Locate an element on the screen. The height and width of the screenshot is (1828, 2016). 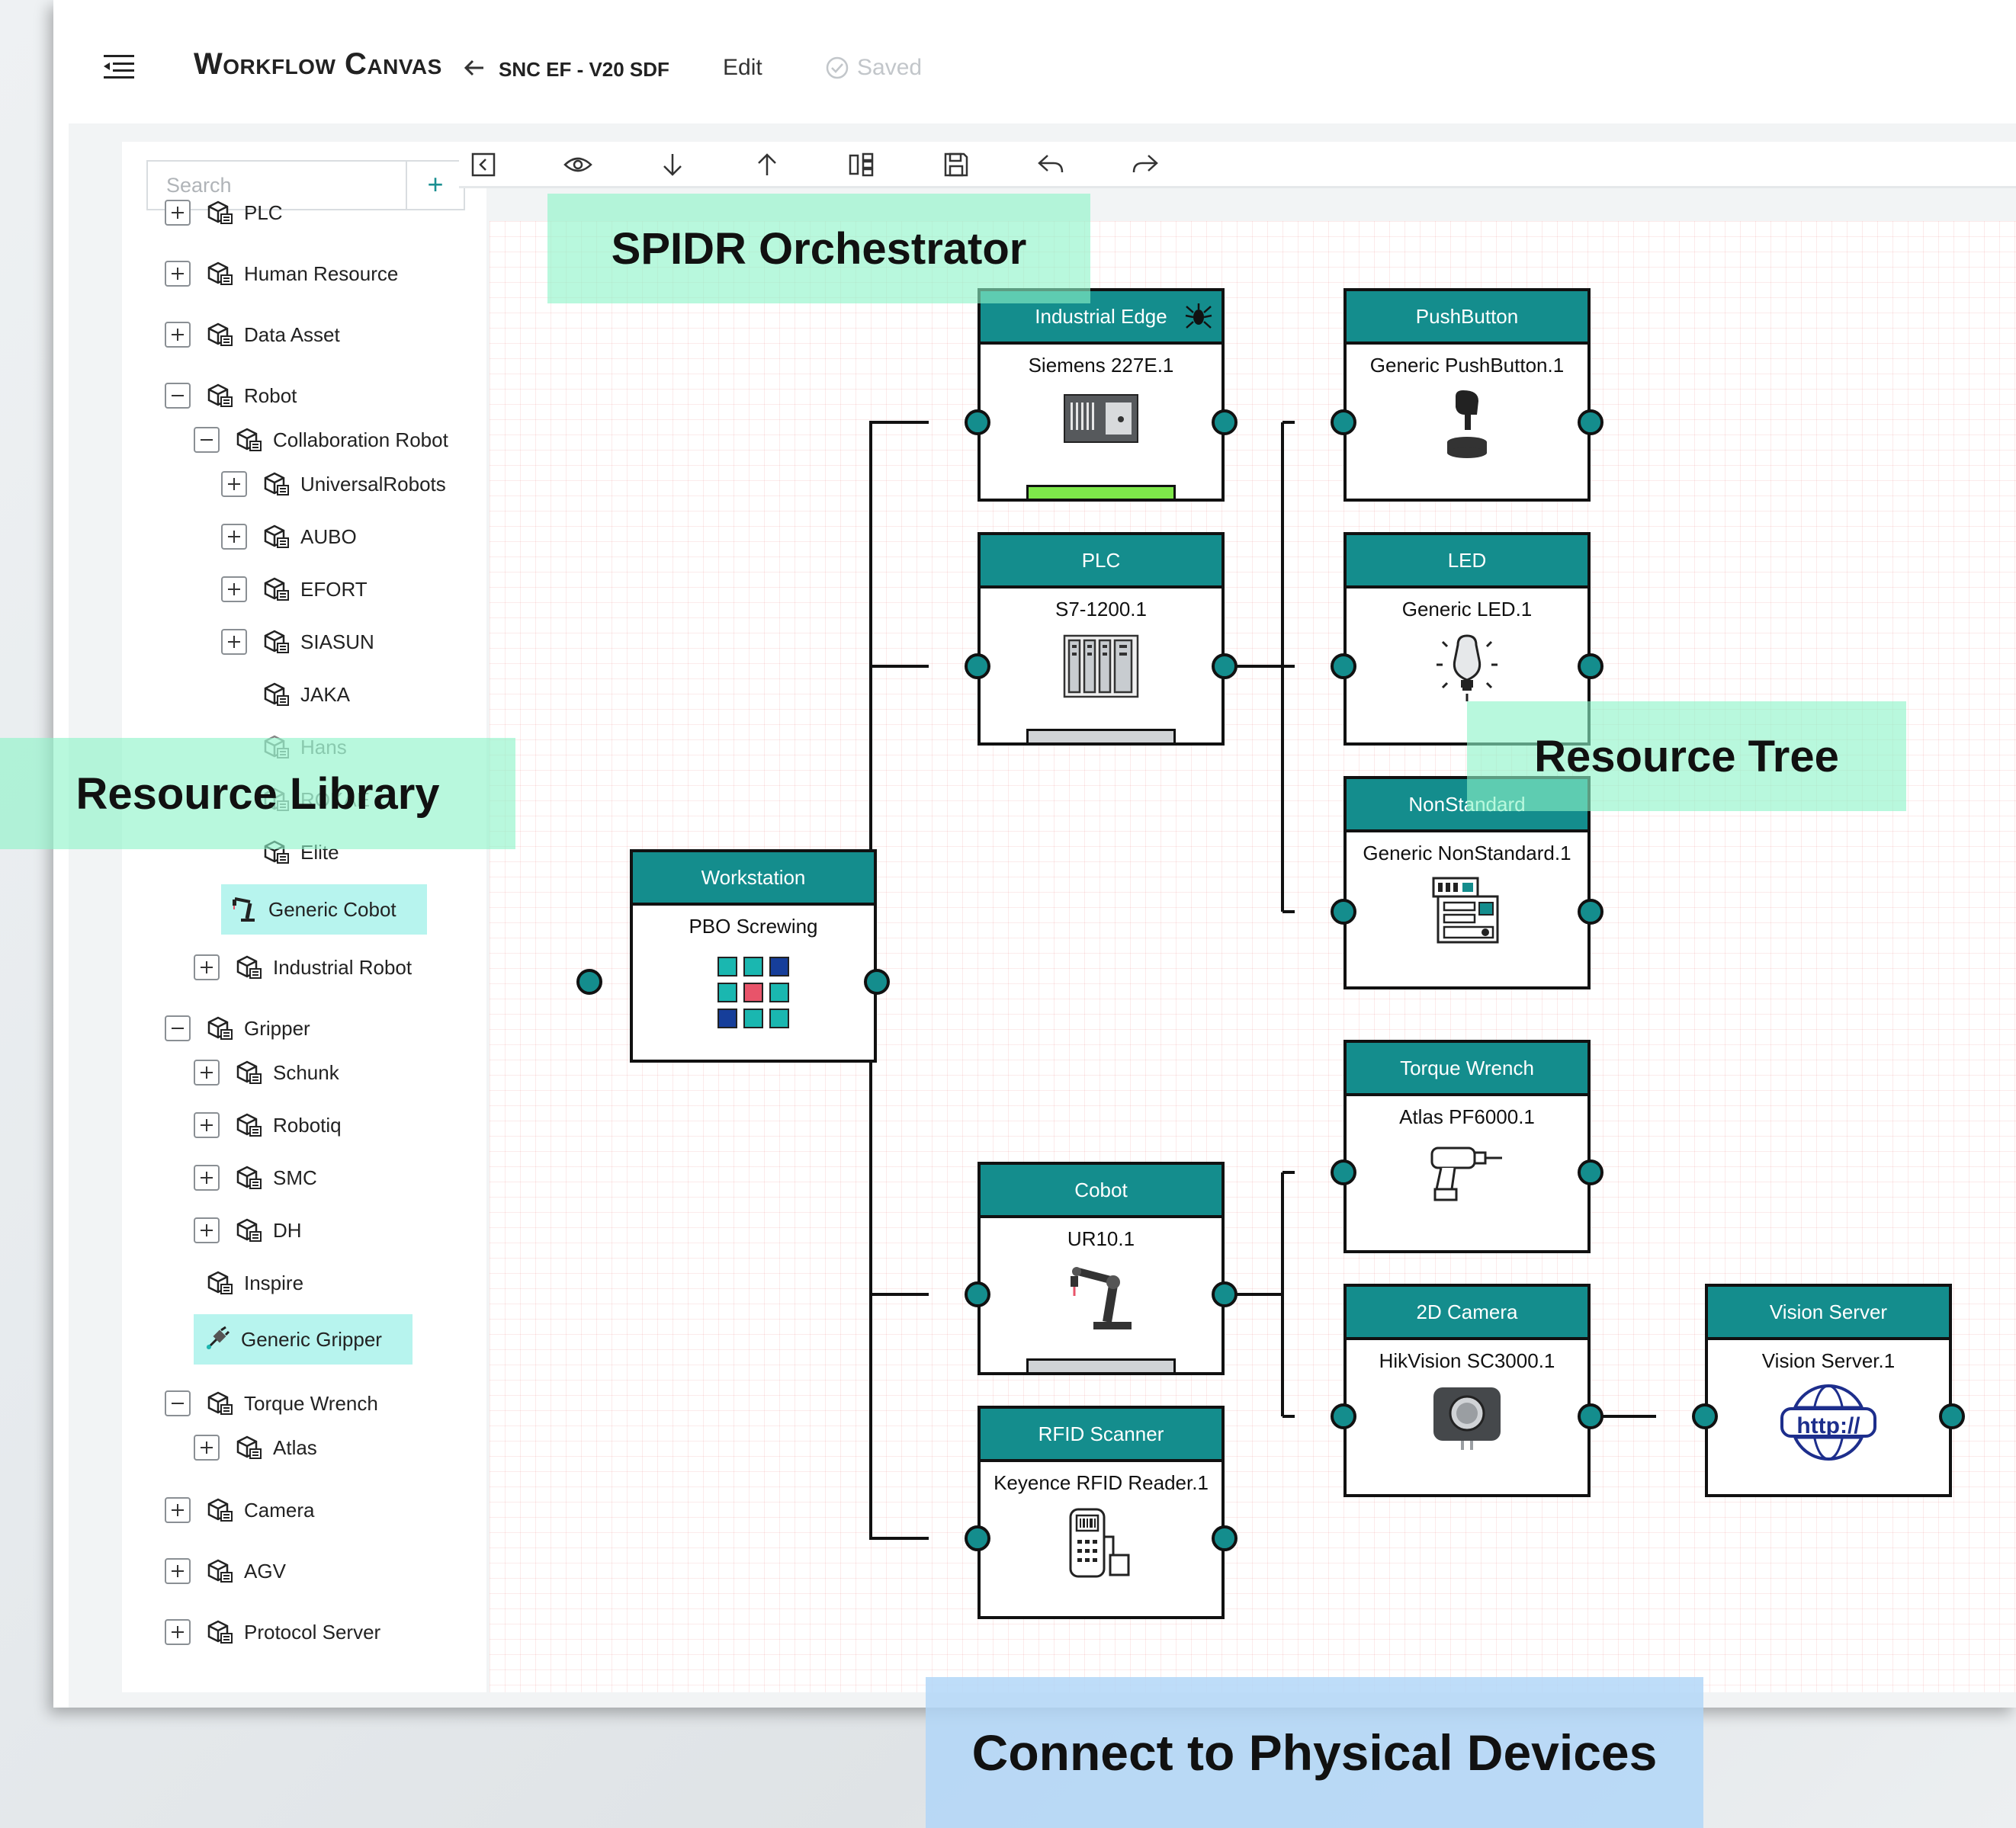
port-workstation-out is located at coordinates (877, 982).